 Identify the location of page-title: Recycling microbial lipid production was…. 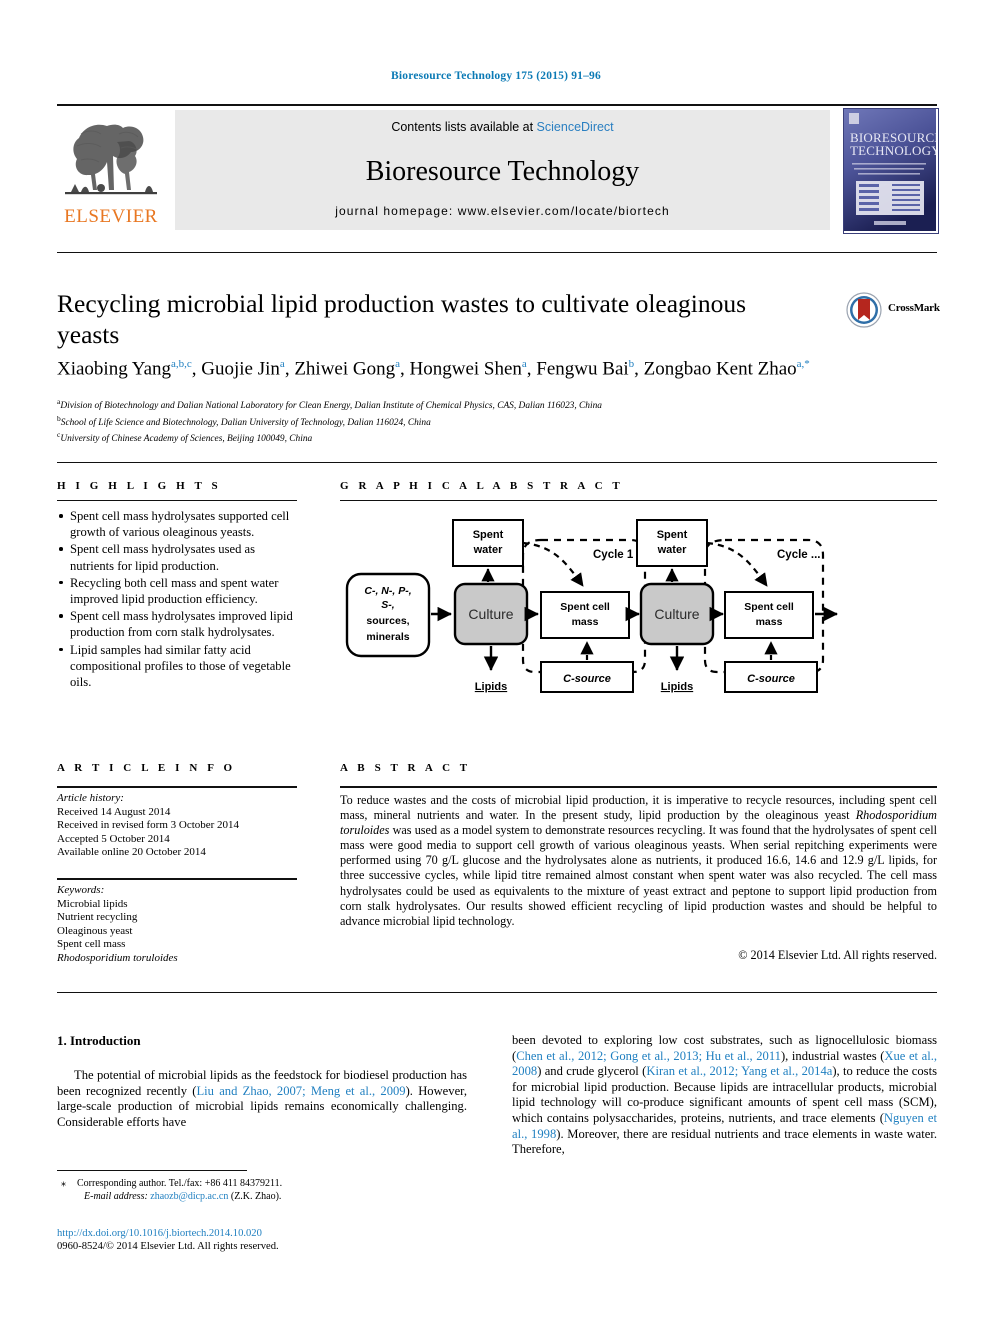
(402, 319).